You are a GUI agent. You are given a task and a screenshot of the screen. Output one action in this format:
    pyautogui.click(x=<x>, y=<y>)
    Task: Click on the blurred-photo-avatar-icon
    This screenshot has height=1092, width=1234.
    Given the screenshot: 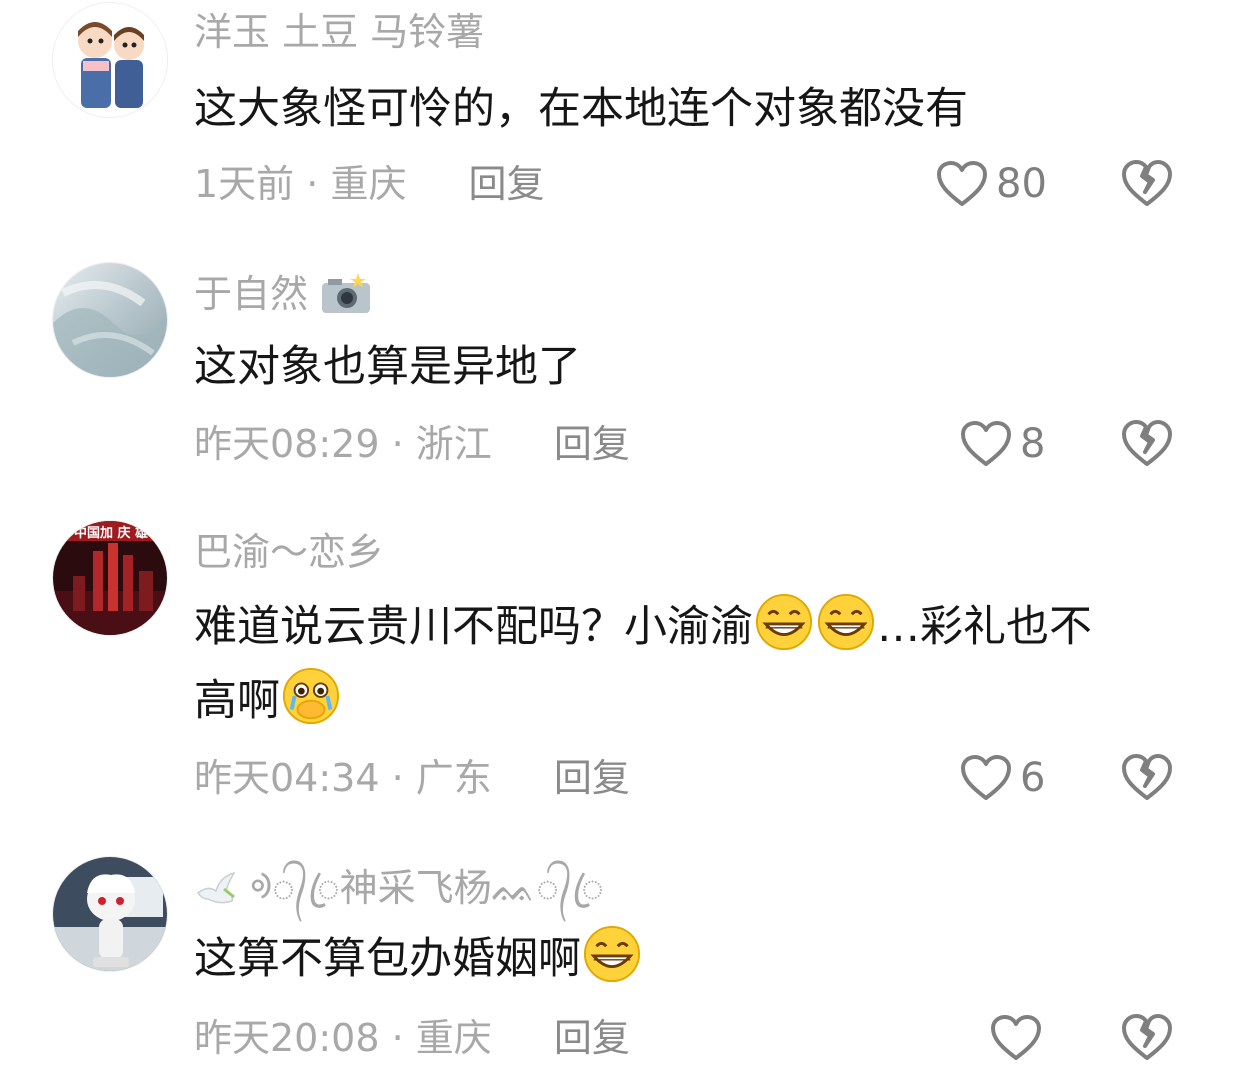 What is the action you would take?
    pyautogui.click(x=110, y=320)
    